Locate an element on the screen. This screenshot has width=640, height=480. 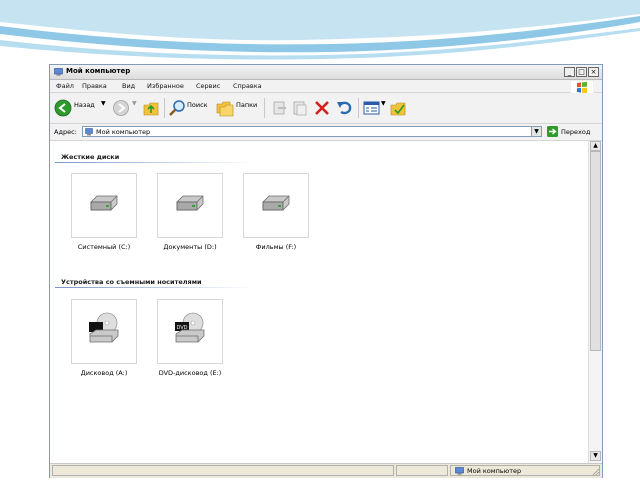
drive-tile: DVD is located at coordinates (190, 331).